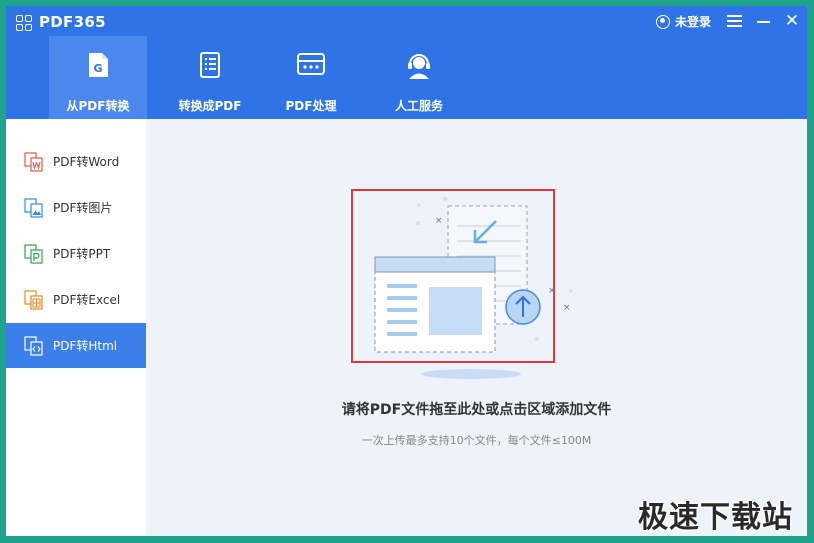 This screenshot has width=814, height=543. I want to click on sidebar-item-pdf-to-ppt: PDF转PPT, so click(76, 253).